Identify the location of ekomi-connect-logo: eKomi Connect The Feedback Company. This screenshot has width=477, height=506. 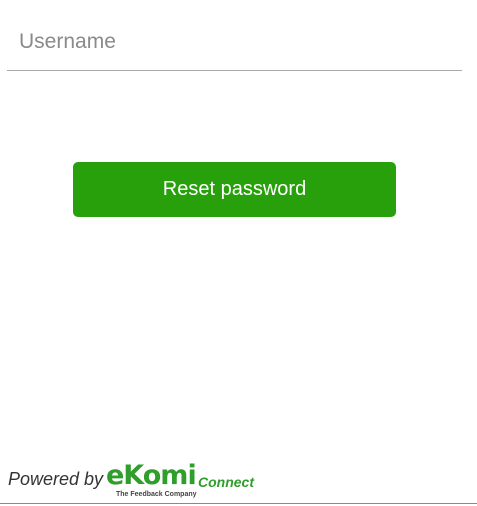
(186, 481).